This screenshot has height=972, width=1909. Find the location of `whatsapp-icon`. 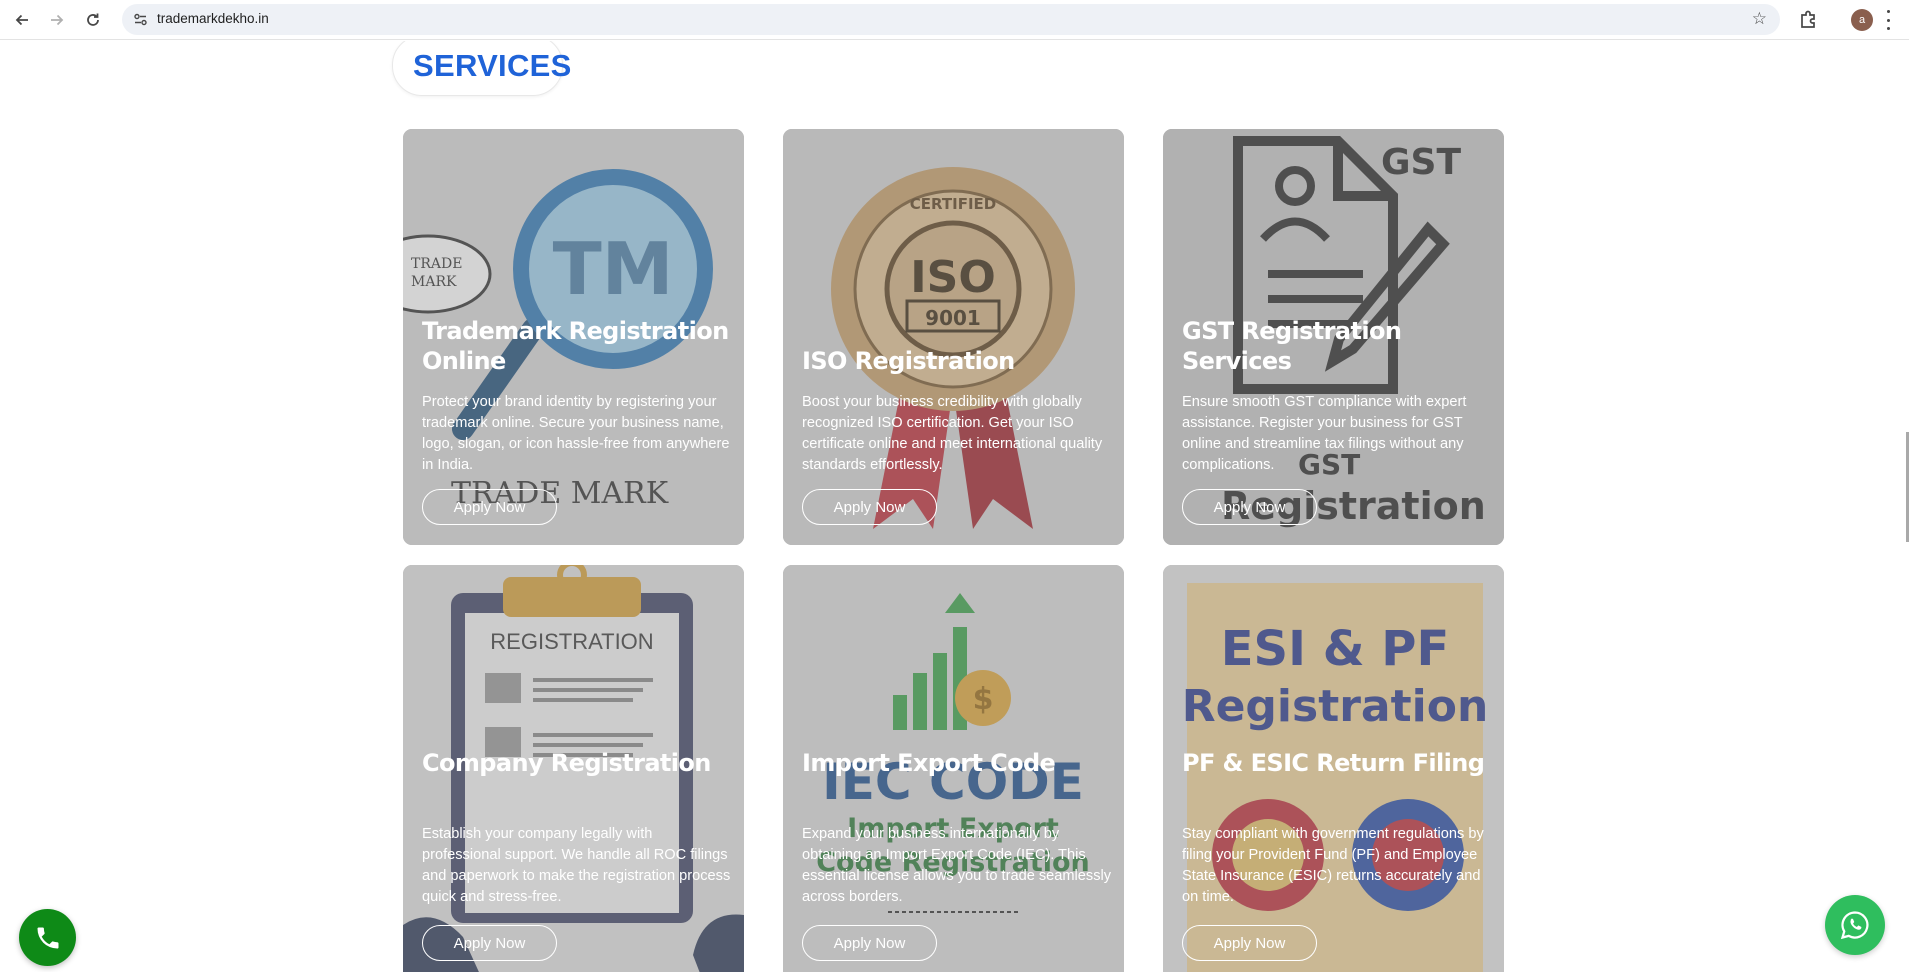

whatsapp-icon is located at coordinates (1854, 925).